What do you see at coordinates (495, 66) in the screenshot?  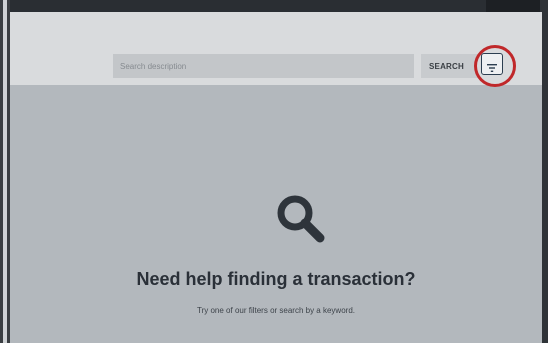 I see `highlight-ring` at bounding box center [495, 66].